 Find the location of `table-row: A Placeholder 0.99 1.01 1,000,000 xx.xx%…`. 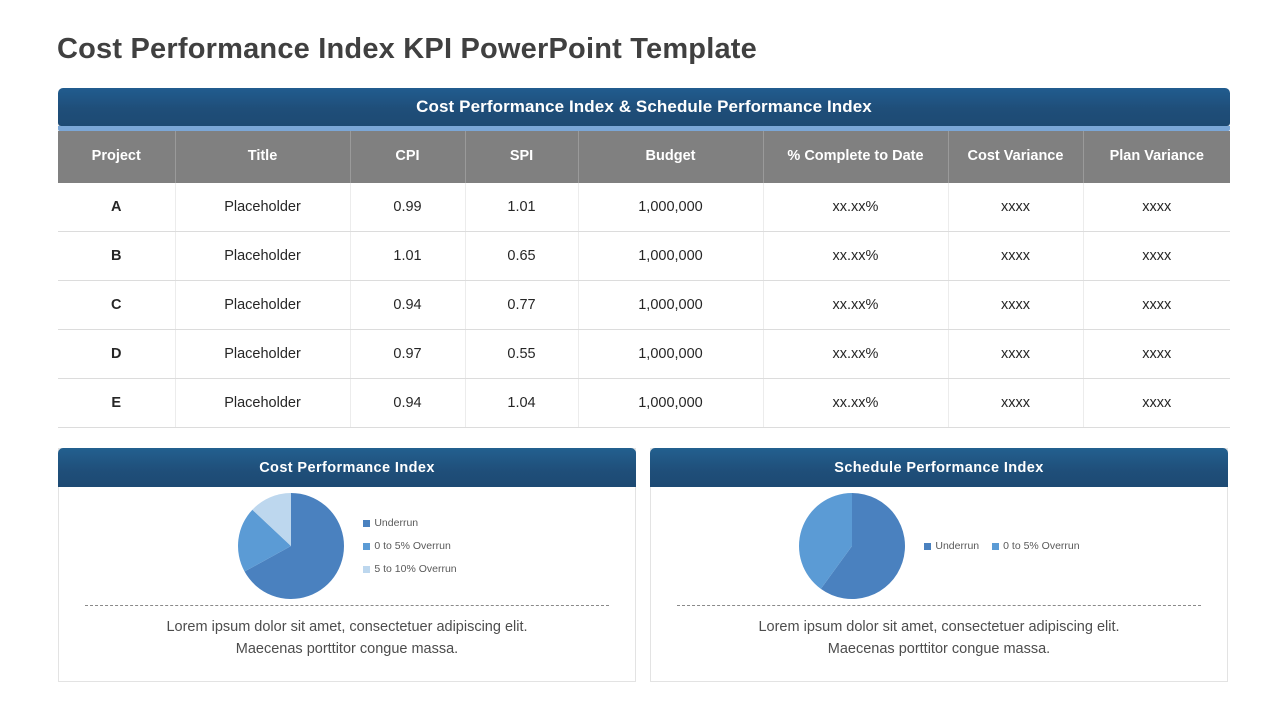

table-row: A Placeholder 0.99 1.01 1,000,000 xx.xx%… is located at coordinates (644, 207).